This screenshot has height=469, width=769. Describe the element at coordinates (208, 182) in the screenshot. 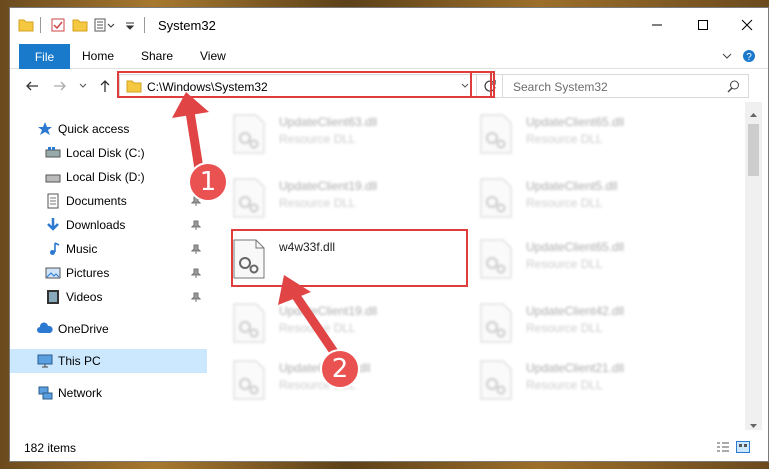

I see `step-badge-1: 1` at that location.